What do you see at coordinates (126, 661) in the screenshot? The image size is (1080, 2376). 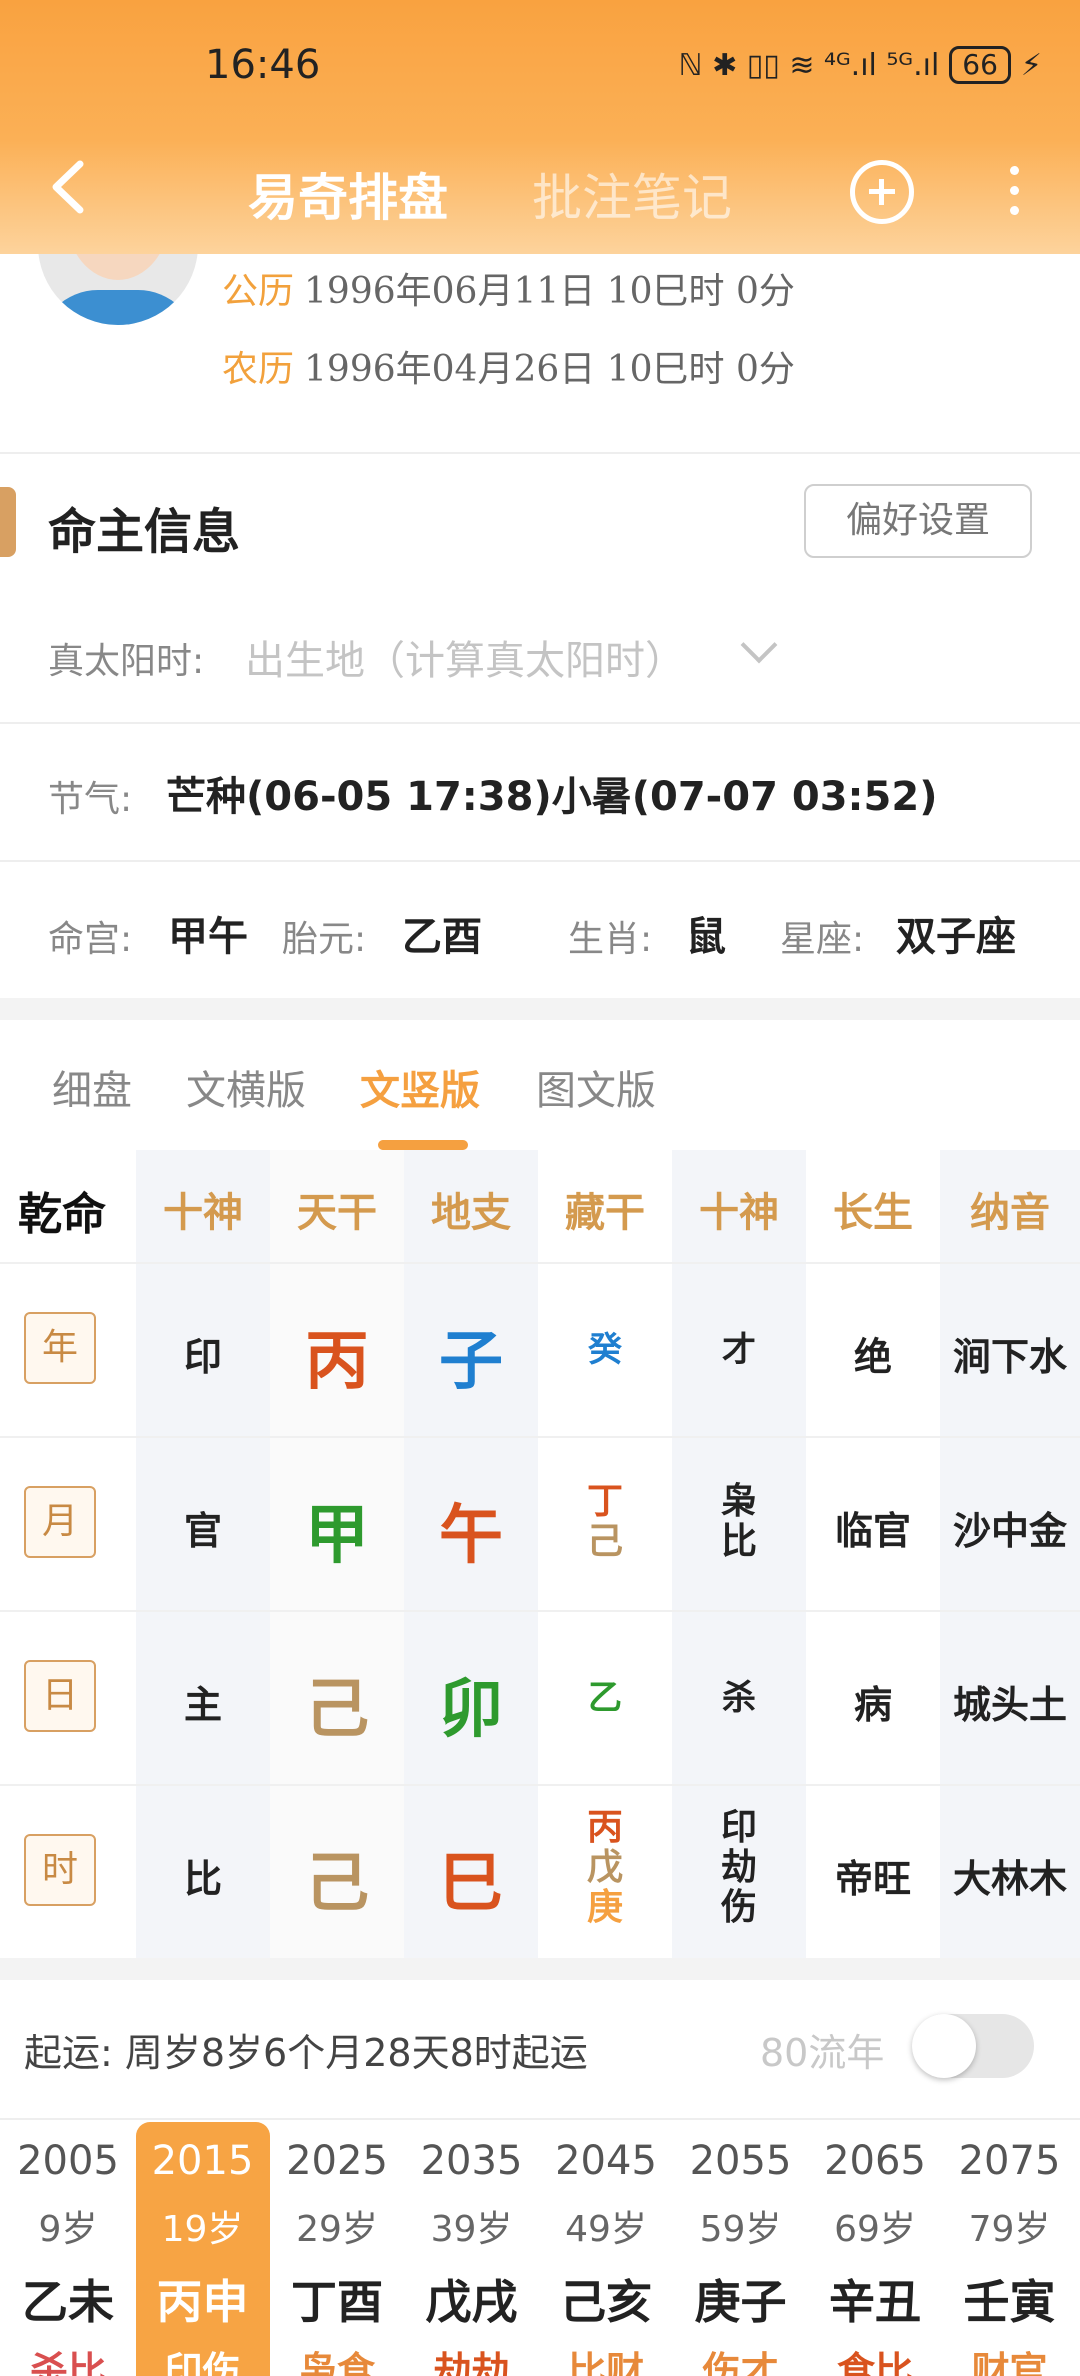 I see `true-solar-label: 真太阳时:` at bounding box center [126, 661].